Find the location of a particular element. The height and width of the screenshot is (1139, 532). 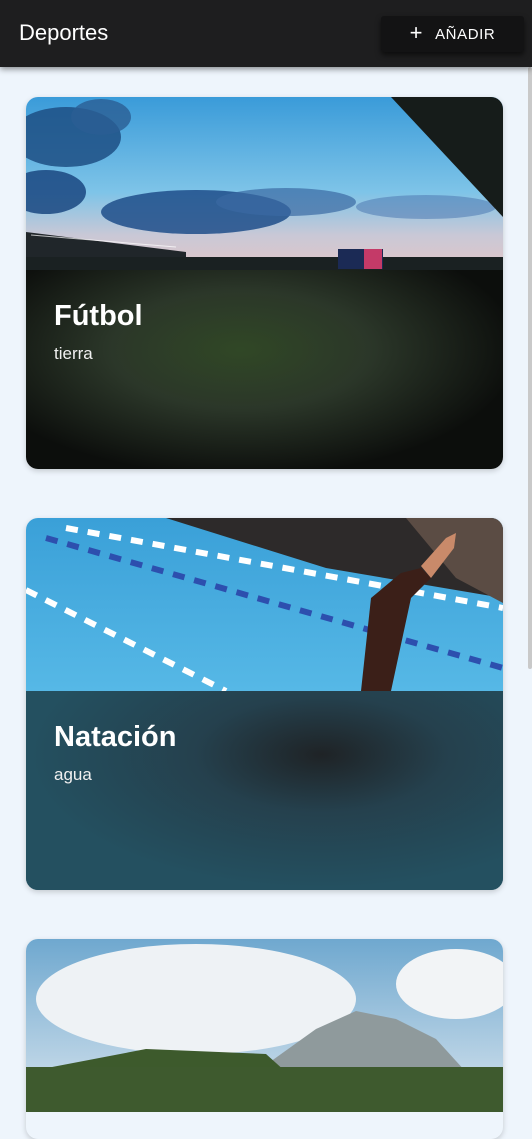

scrollbar is located at coordinates (530, 368).